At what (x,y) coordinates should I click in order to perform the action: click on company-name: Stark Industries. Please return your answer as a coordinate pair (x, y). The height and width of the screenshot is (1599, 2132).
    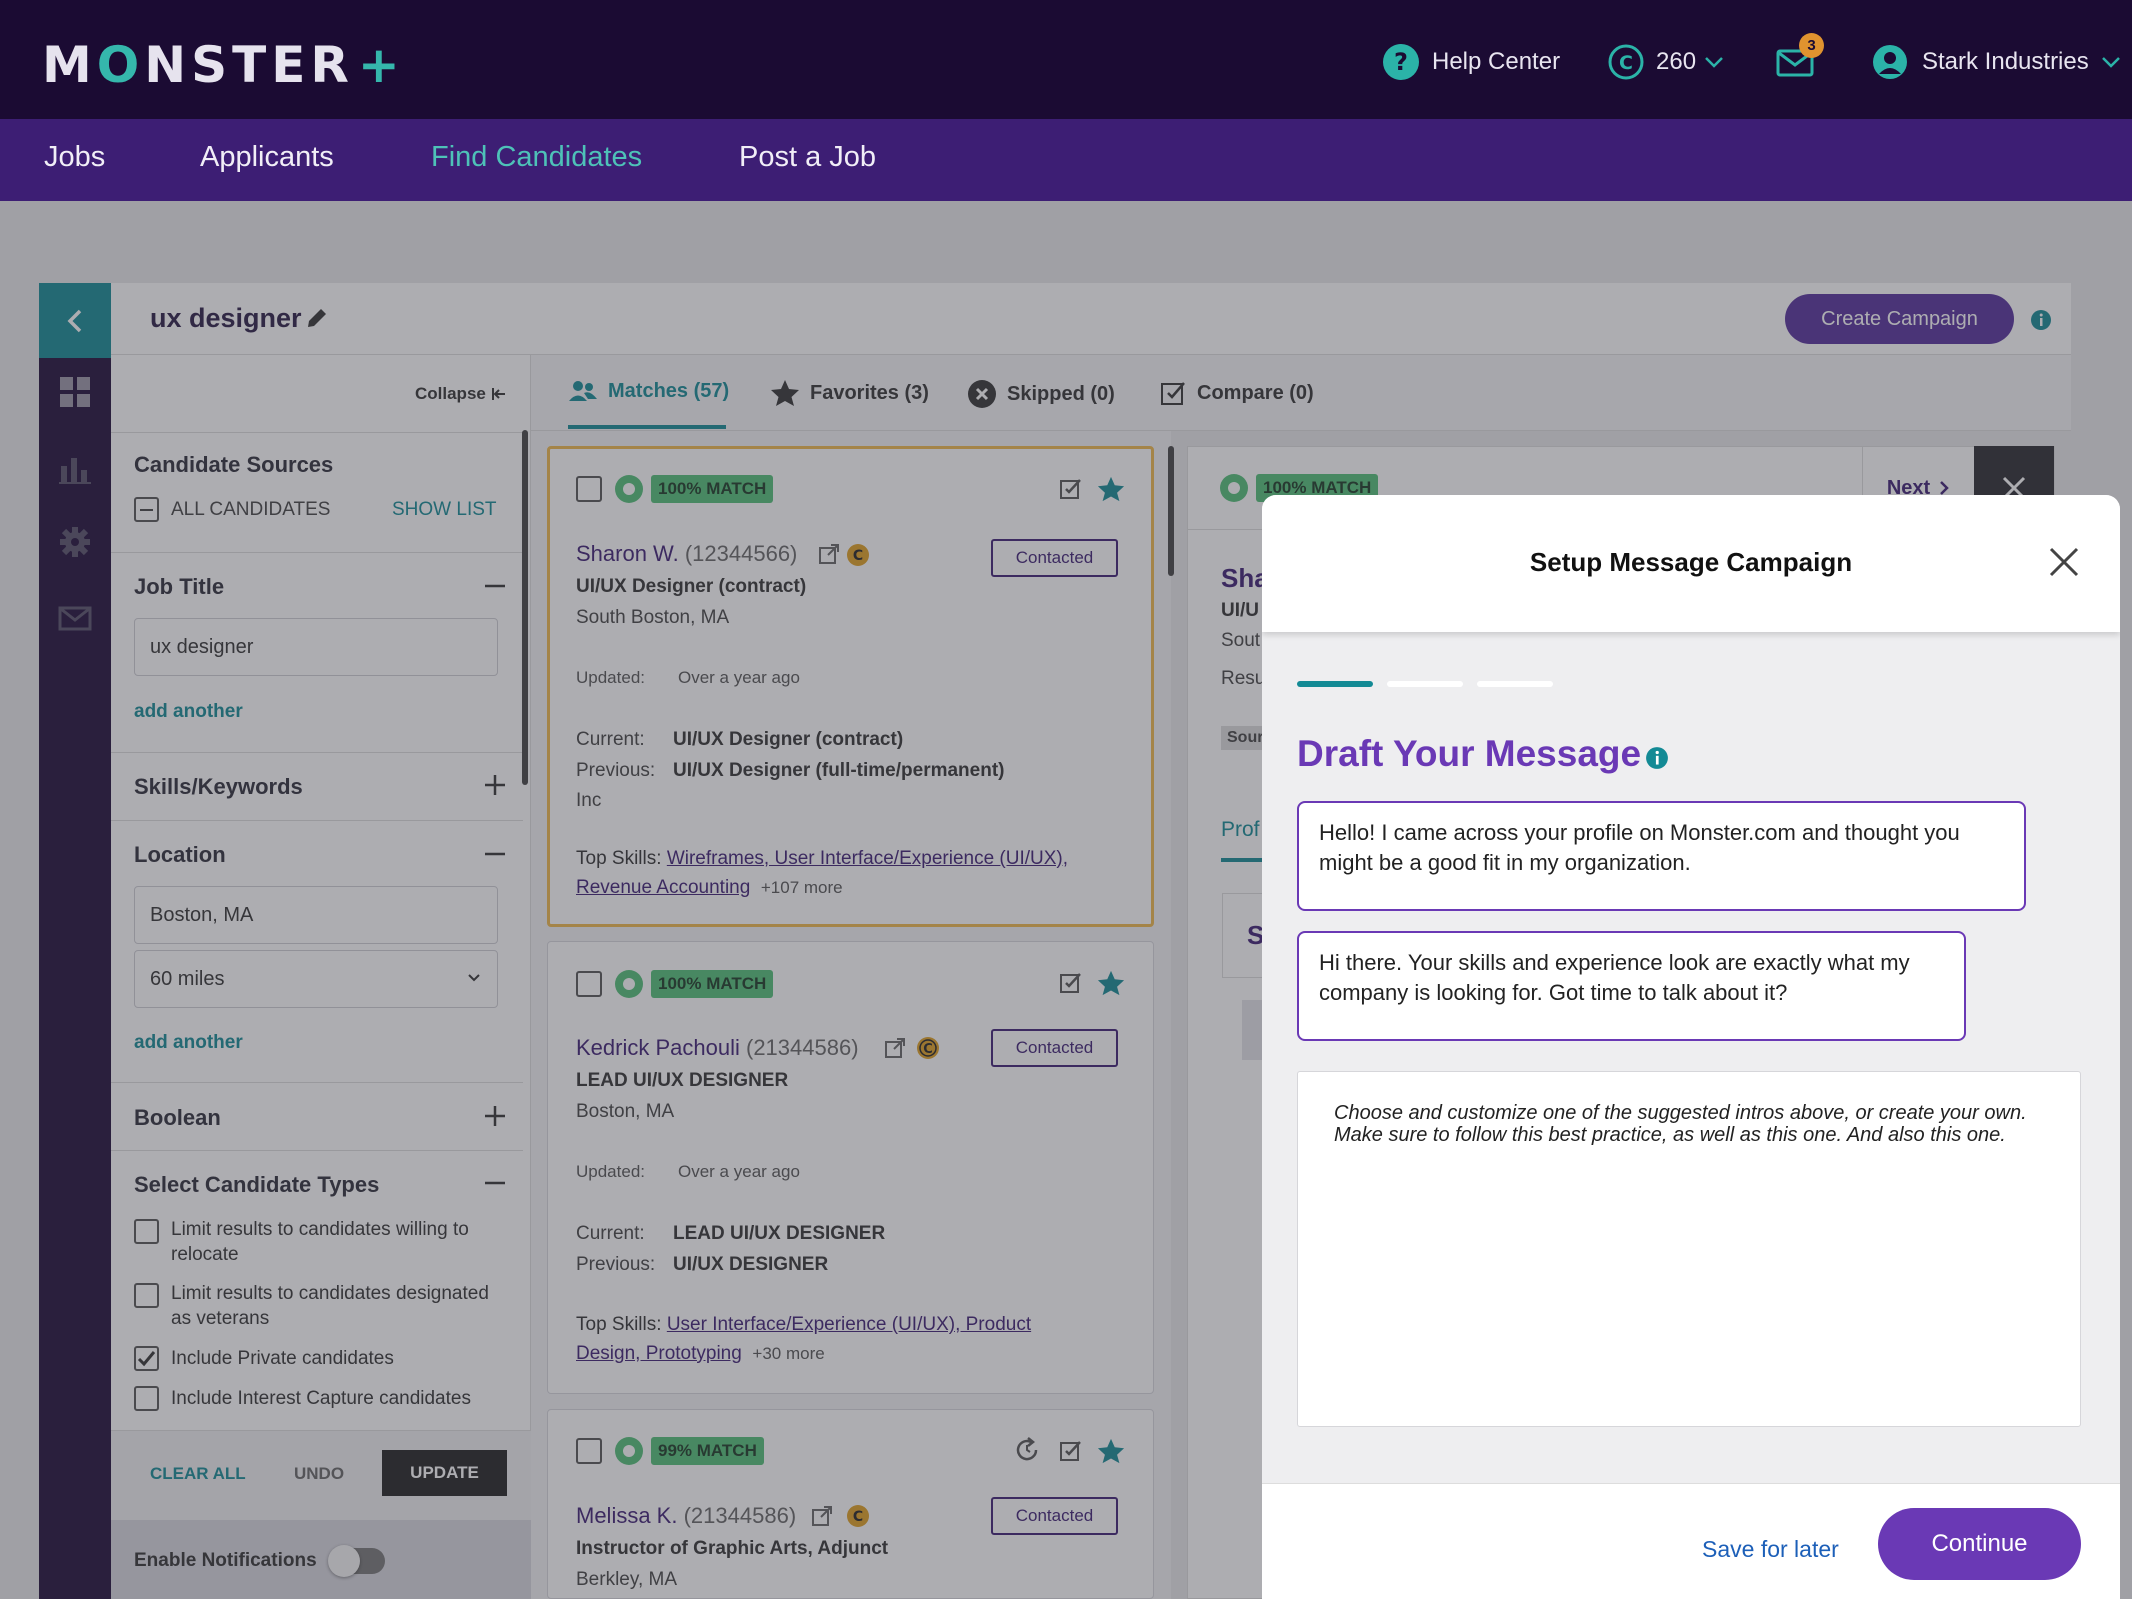
    Looking at the image, I should click on (2005, 61).